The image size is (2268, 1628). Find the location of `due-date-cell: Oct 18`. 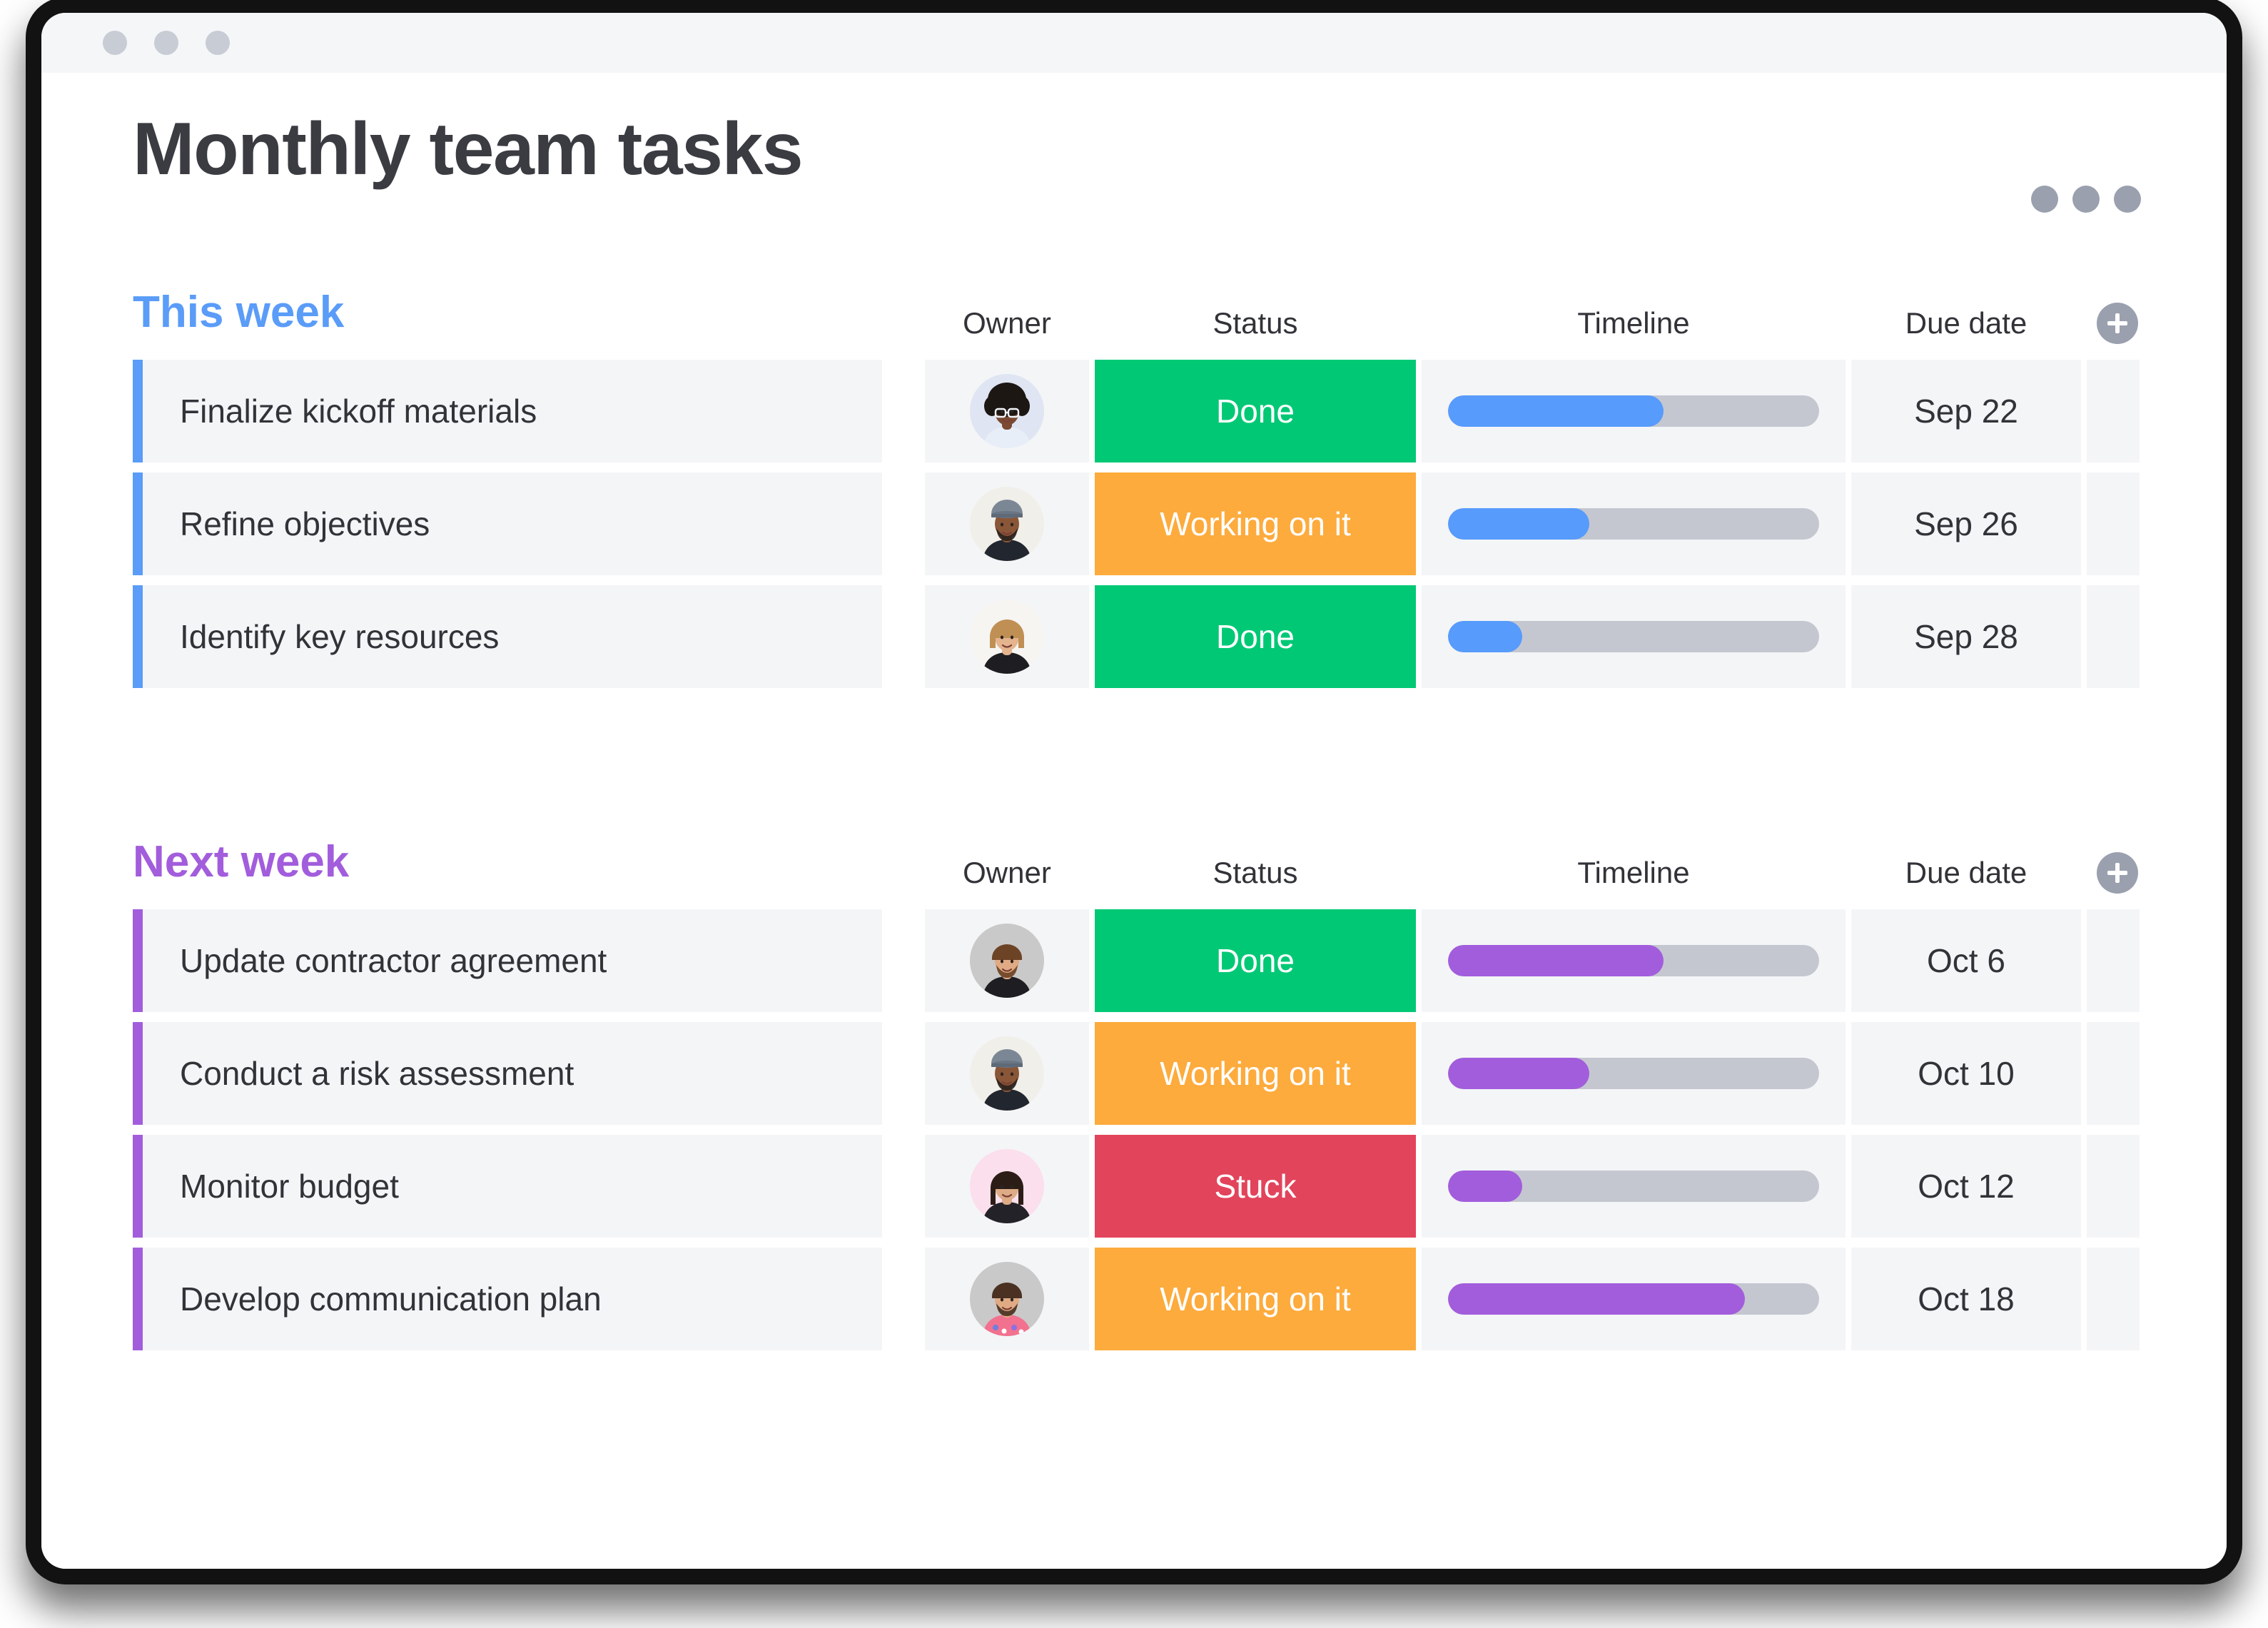

due-date-cell: Oct 18 is located at coordinates (1966, 1299).